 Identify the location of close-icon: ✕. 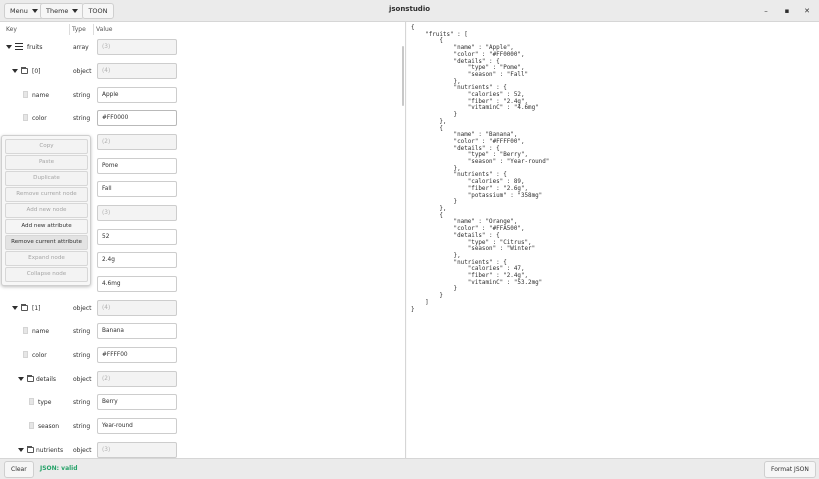
(807, 11).